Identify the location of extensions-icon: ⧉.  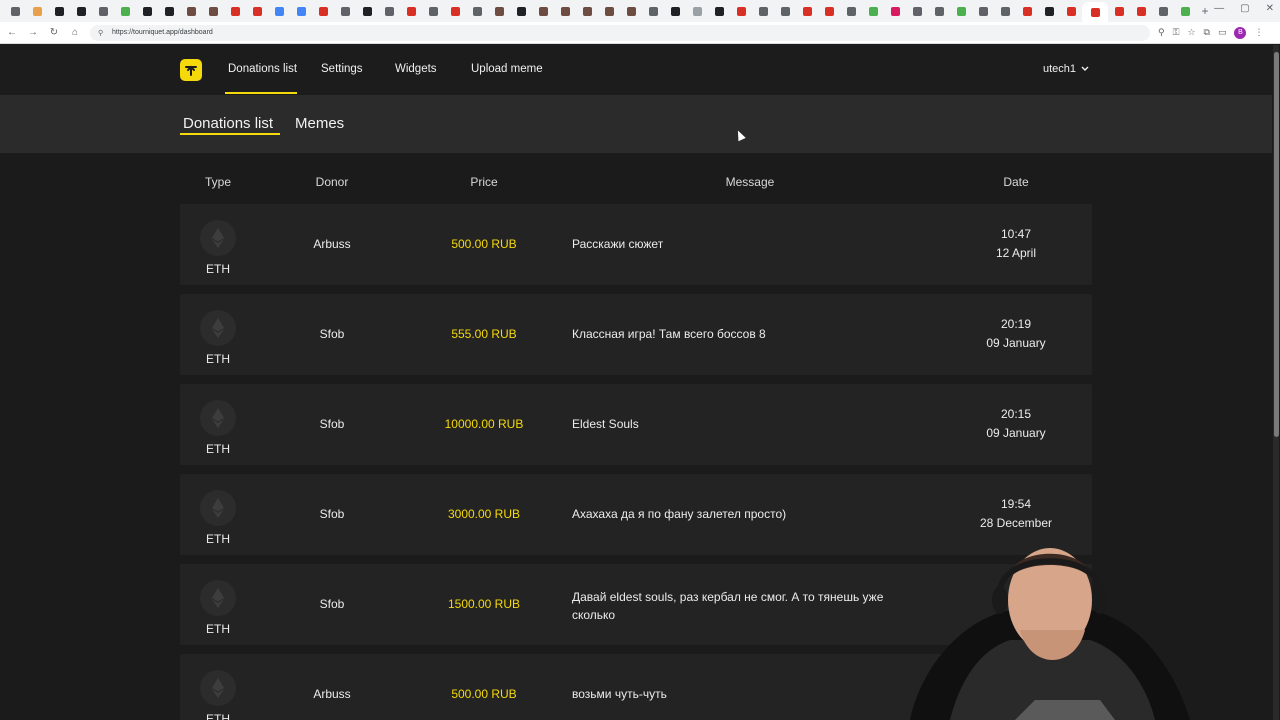
(1207, 32).